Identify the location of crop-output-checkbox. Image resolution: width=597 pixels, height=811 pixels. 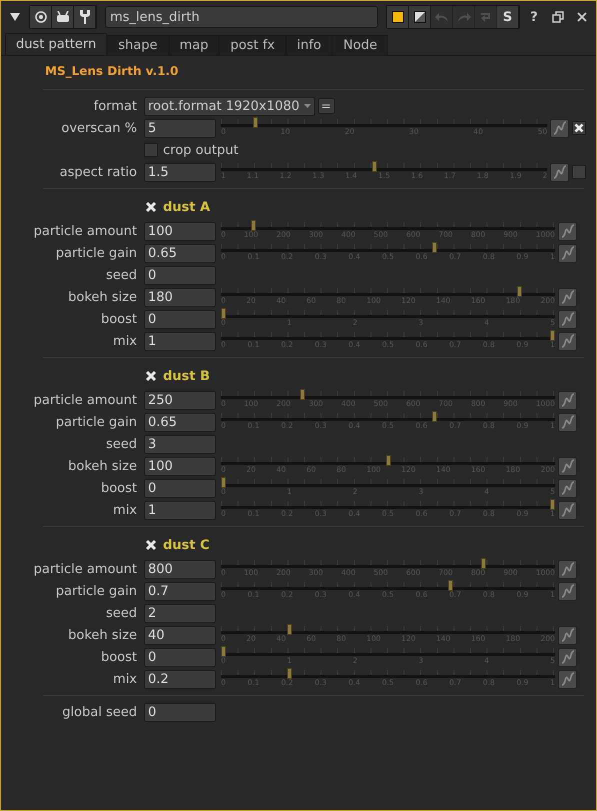
(151, 150).